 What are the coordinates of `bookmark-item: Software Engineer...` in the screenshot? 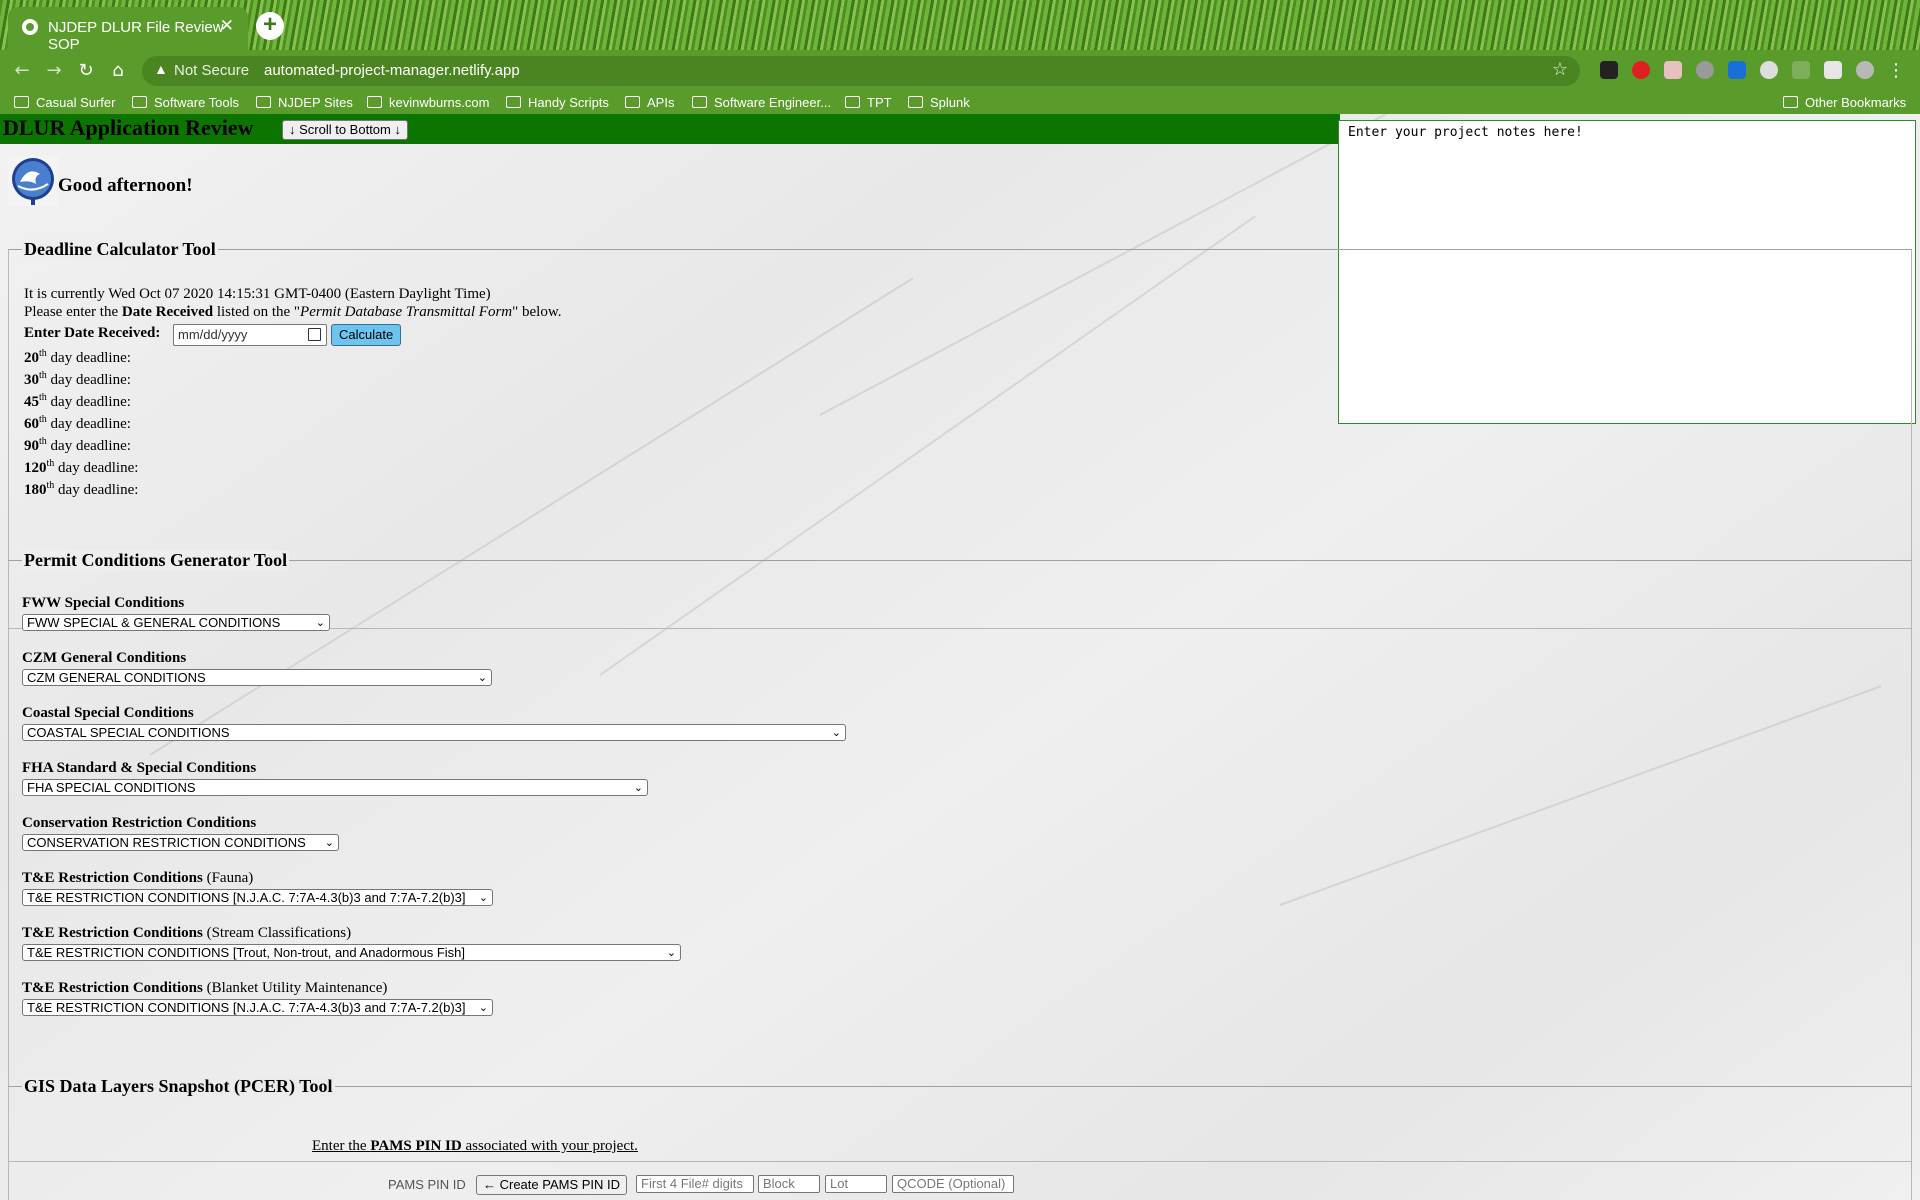 It's located at (761, 102).